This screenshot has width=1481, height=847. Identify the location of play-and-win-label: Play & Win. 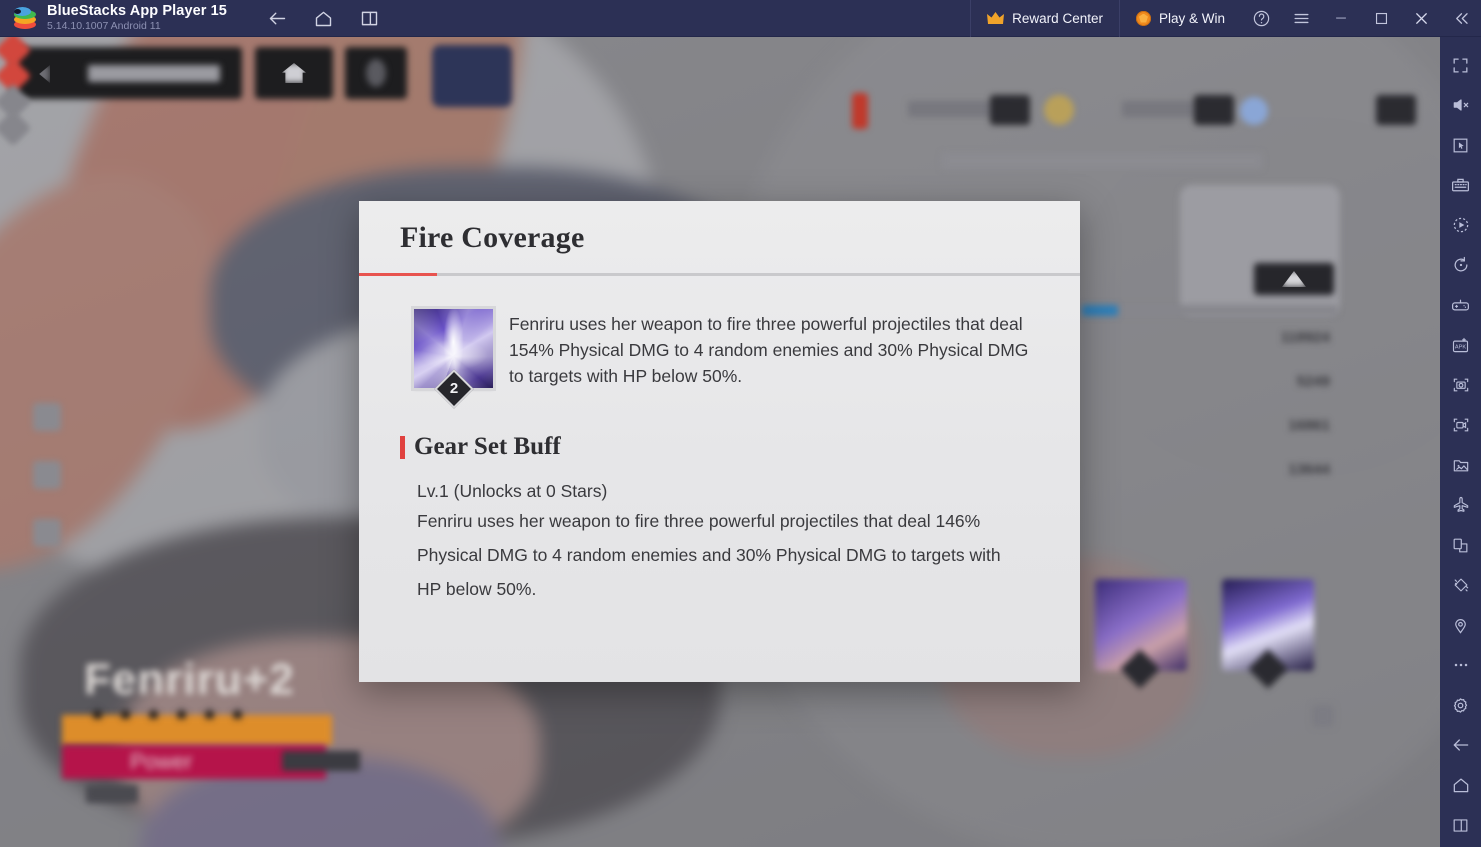
(1191, 18).